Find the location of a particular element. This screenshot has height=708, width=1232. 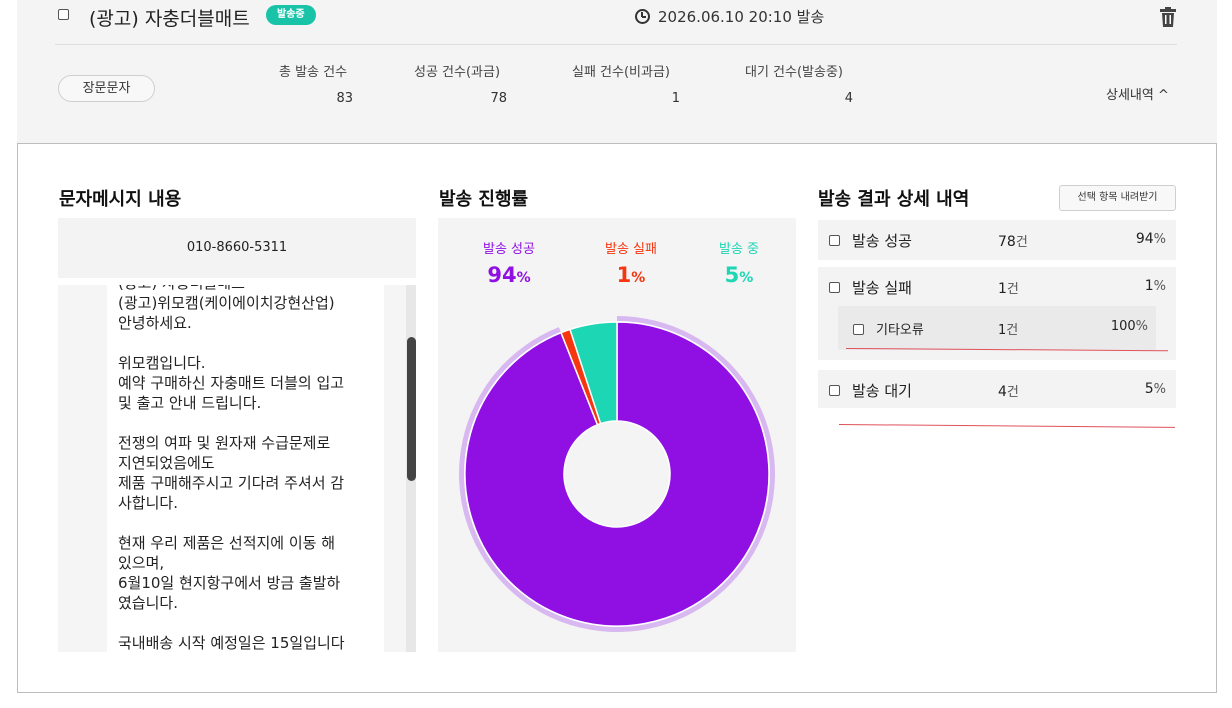

result-subrow-other-error: 기타오류 1건 100% is located at coordinates (997, 328).